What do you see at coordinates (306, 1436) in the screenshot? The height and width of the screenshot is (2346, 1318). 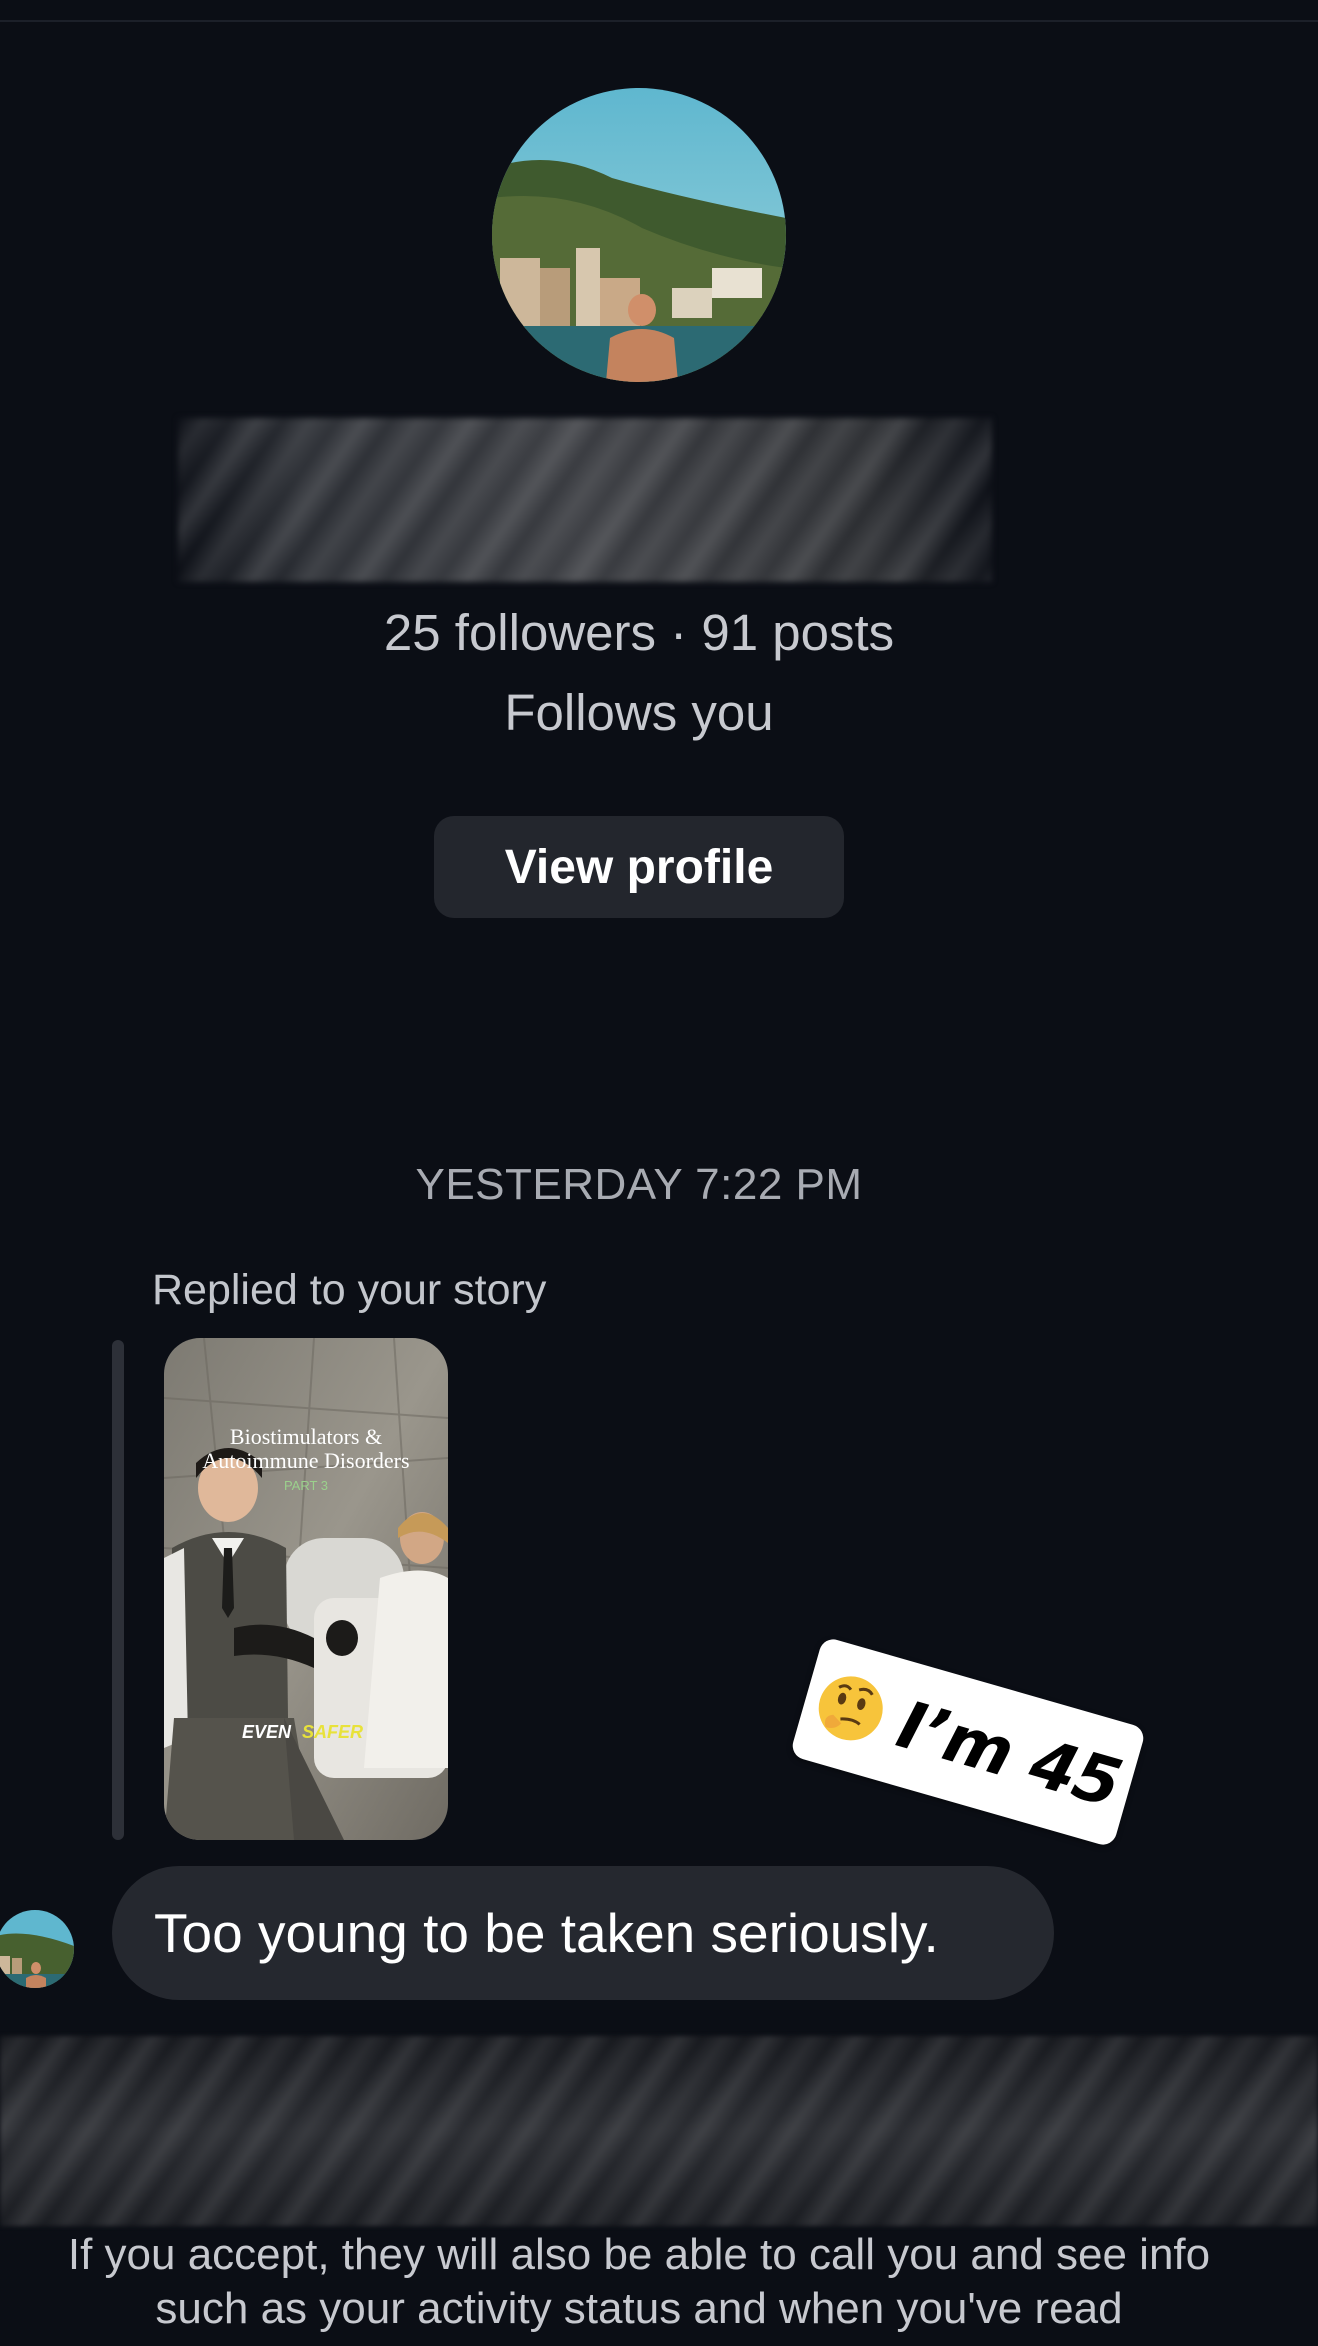 I see `story-title-line1: Biostimulators &` at bounding box center [306, 1436].